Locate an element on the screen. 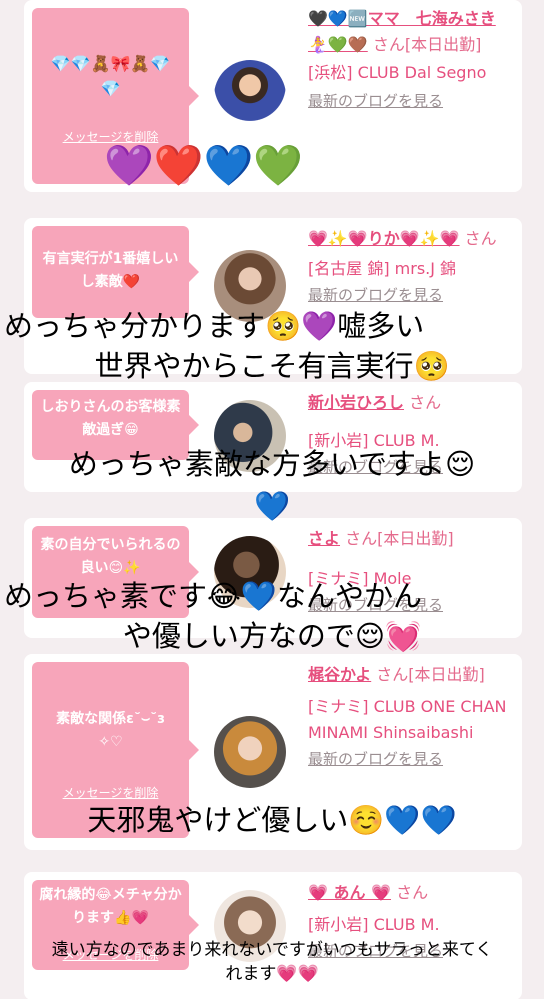 The height and width of the screenshot is (999, 544). shop-name: [浜松] CLUB Dal Segno is located at coordinates (397, 72).